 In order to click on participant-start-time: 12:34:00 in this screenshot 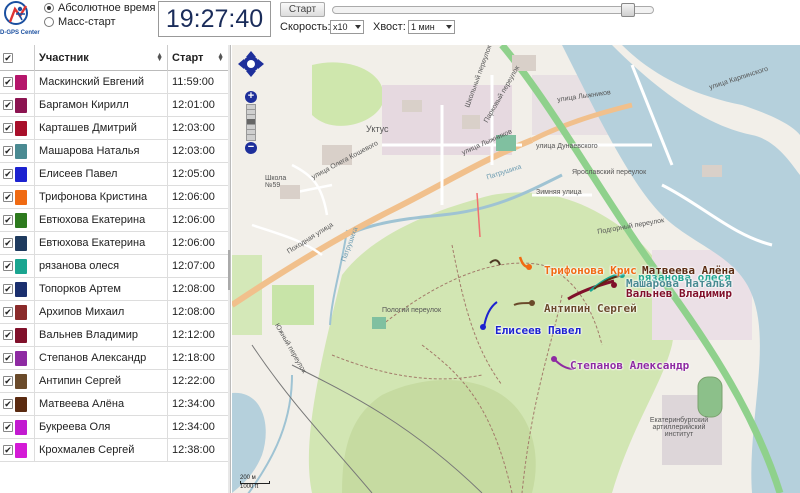, I will do `click(193, 427)`.